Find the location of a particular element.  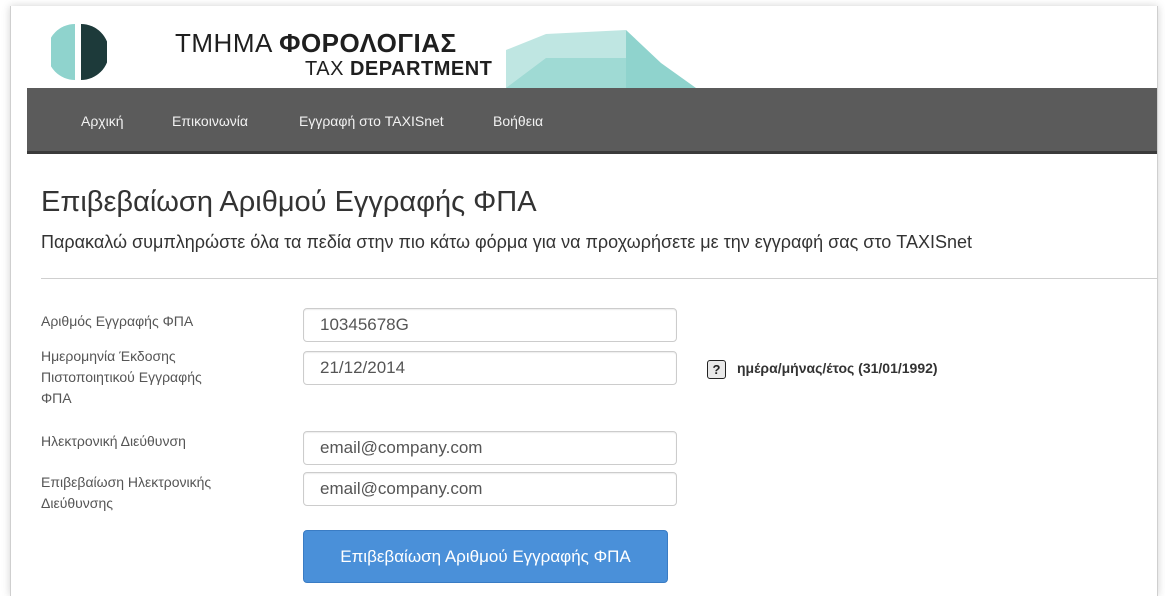

title-english-bold: DEPARTMENT is located at coordinates (421, 69).